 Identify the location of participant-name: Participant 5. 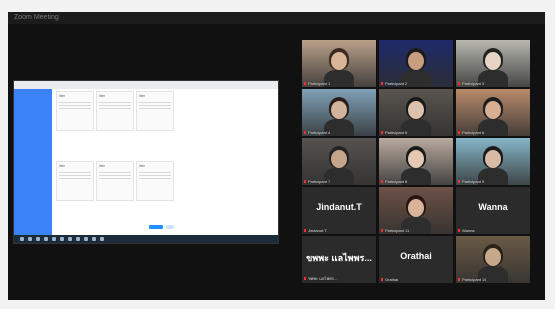
(396, 132).